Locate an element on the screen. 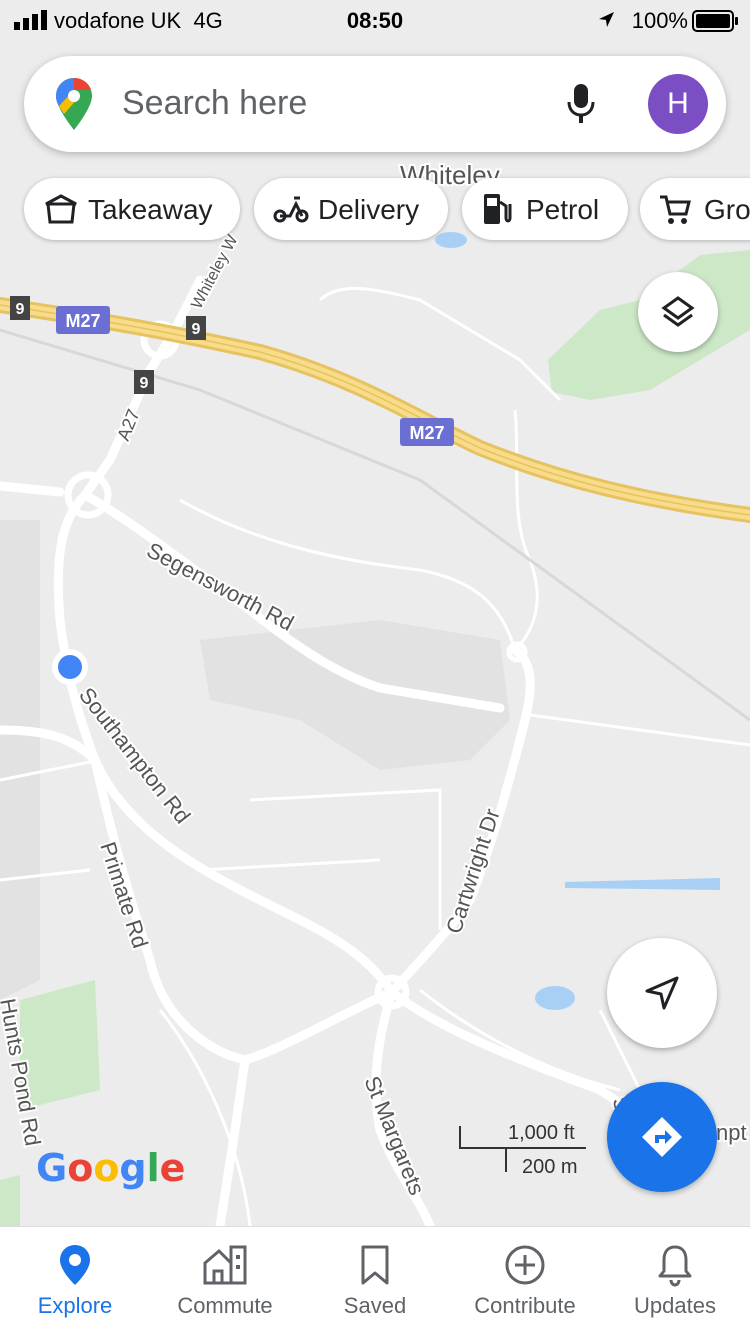  chip-groceries: Gro is located at coordinates (695, 209).